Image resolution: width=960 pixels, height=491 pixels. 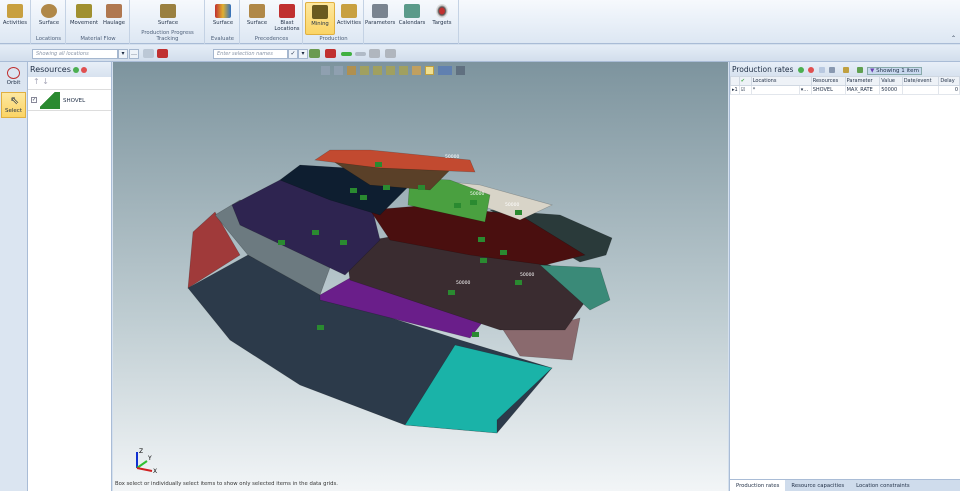 What do you see at coordinates (891, 90) in the screenshot?
I see `value-cell: 50000` at bounding box center [891, 90].